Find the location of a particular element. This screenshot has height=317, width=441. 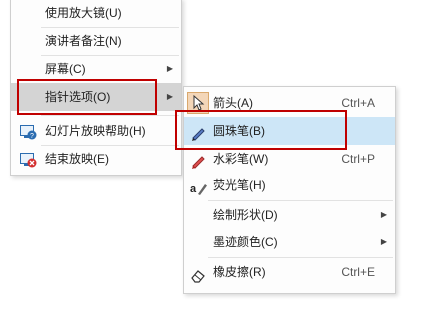

menu-item-label: 绘制形状(D) is located at coordinates (245, 215).